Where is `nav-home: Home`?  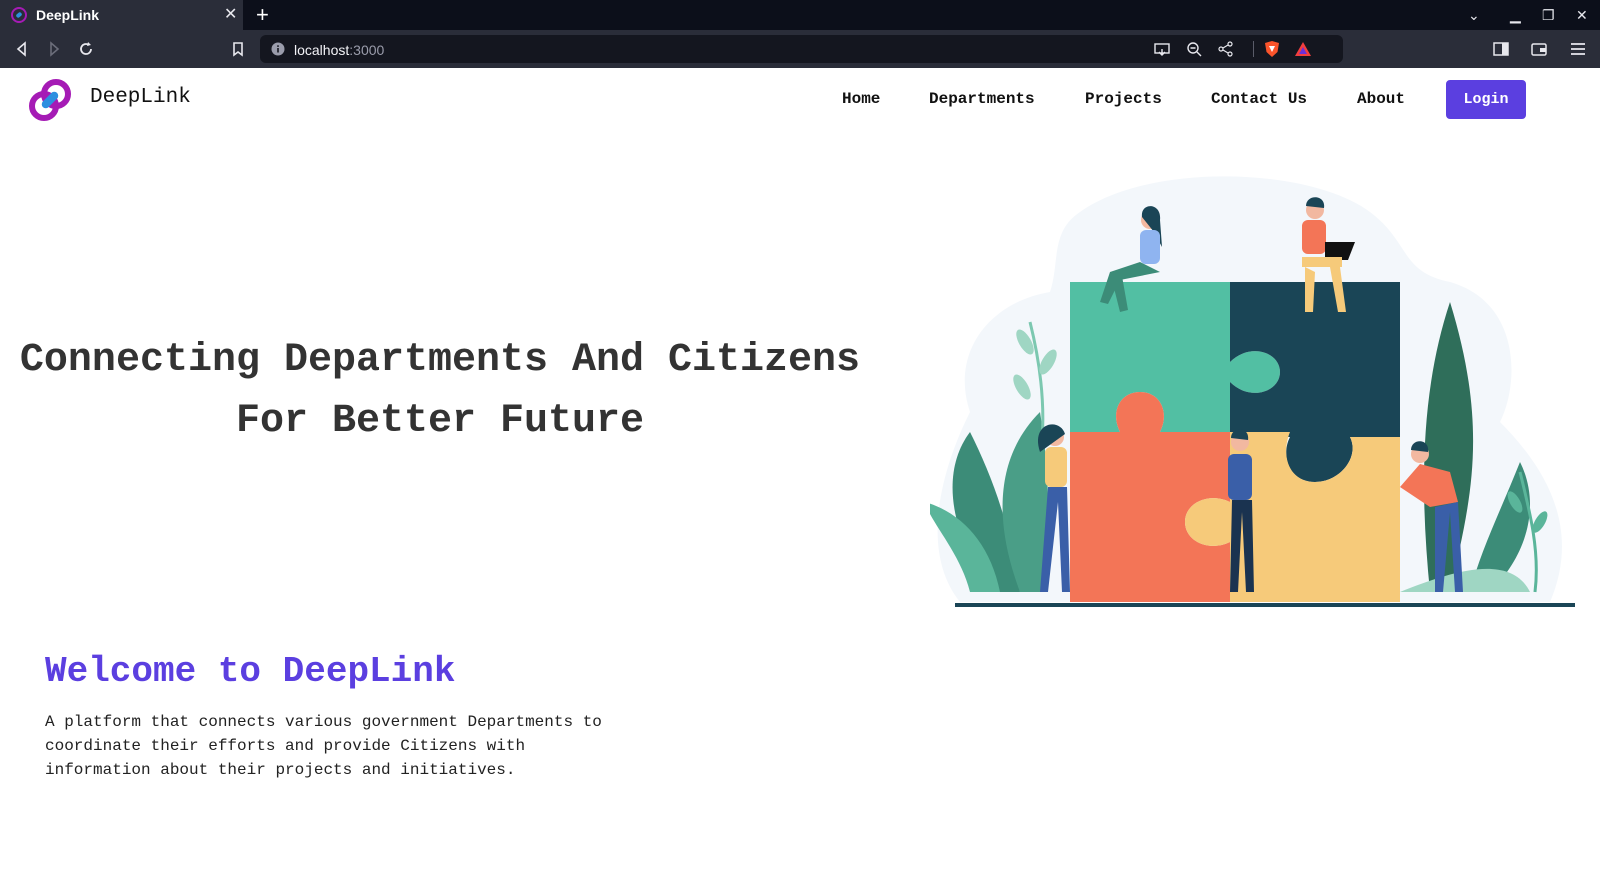 nav-home: Home is located at coordinates (861, 99).